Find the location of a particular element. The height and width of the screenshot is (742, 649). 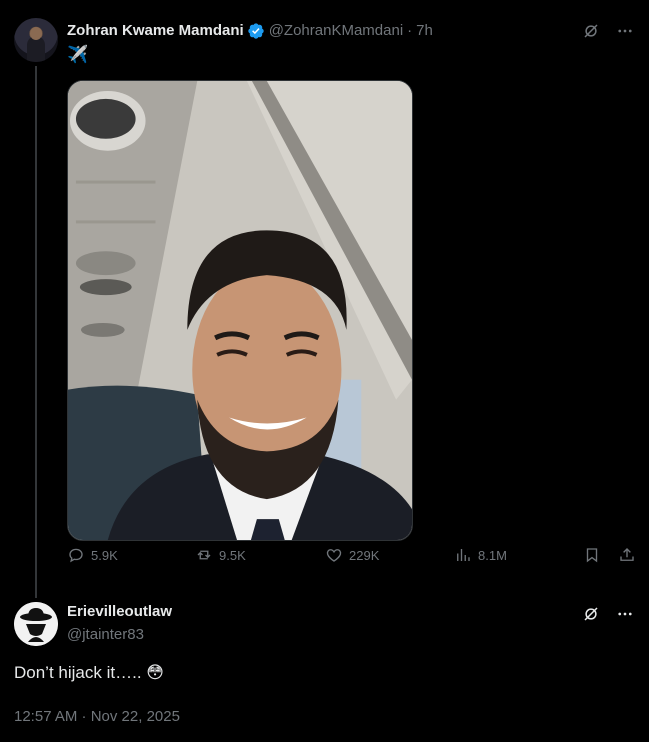

retweet-count: 9.5K is located at coordinates (232, 555).